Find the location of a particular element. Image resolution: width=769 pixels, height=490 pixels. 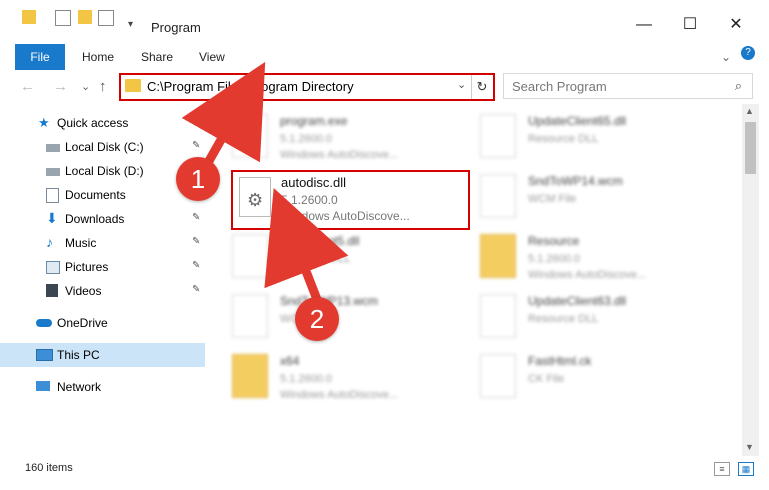

new-folder-icon is located at coordinates (85, 17).